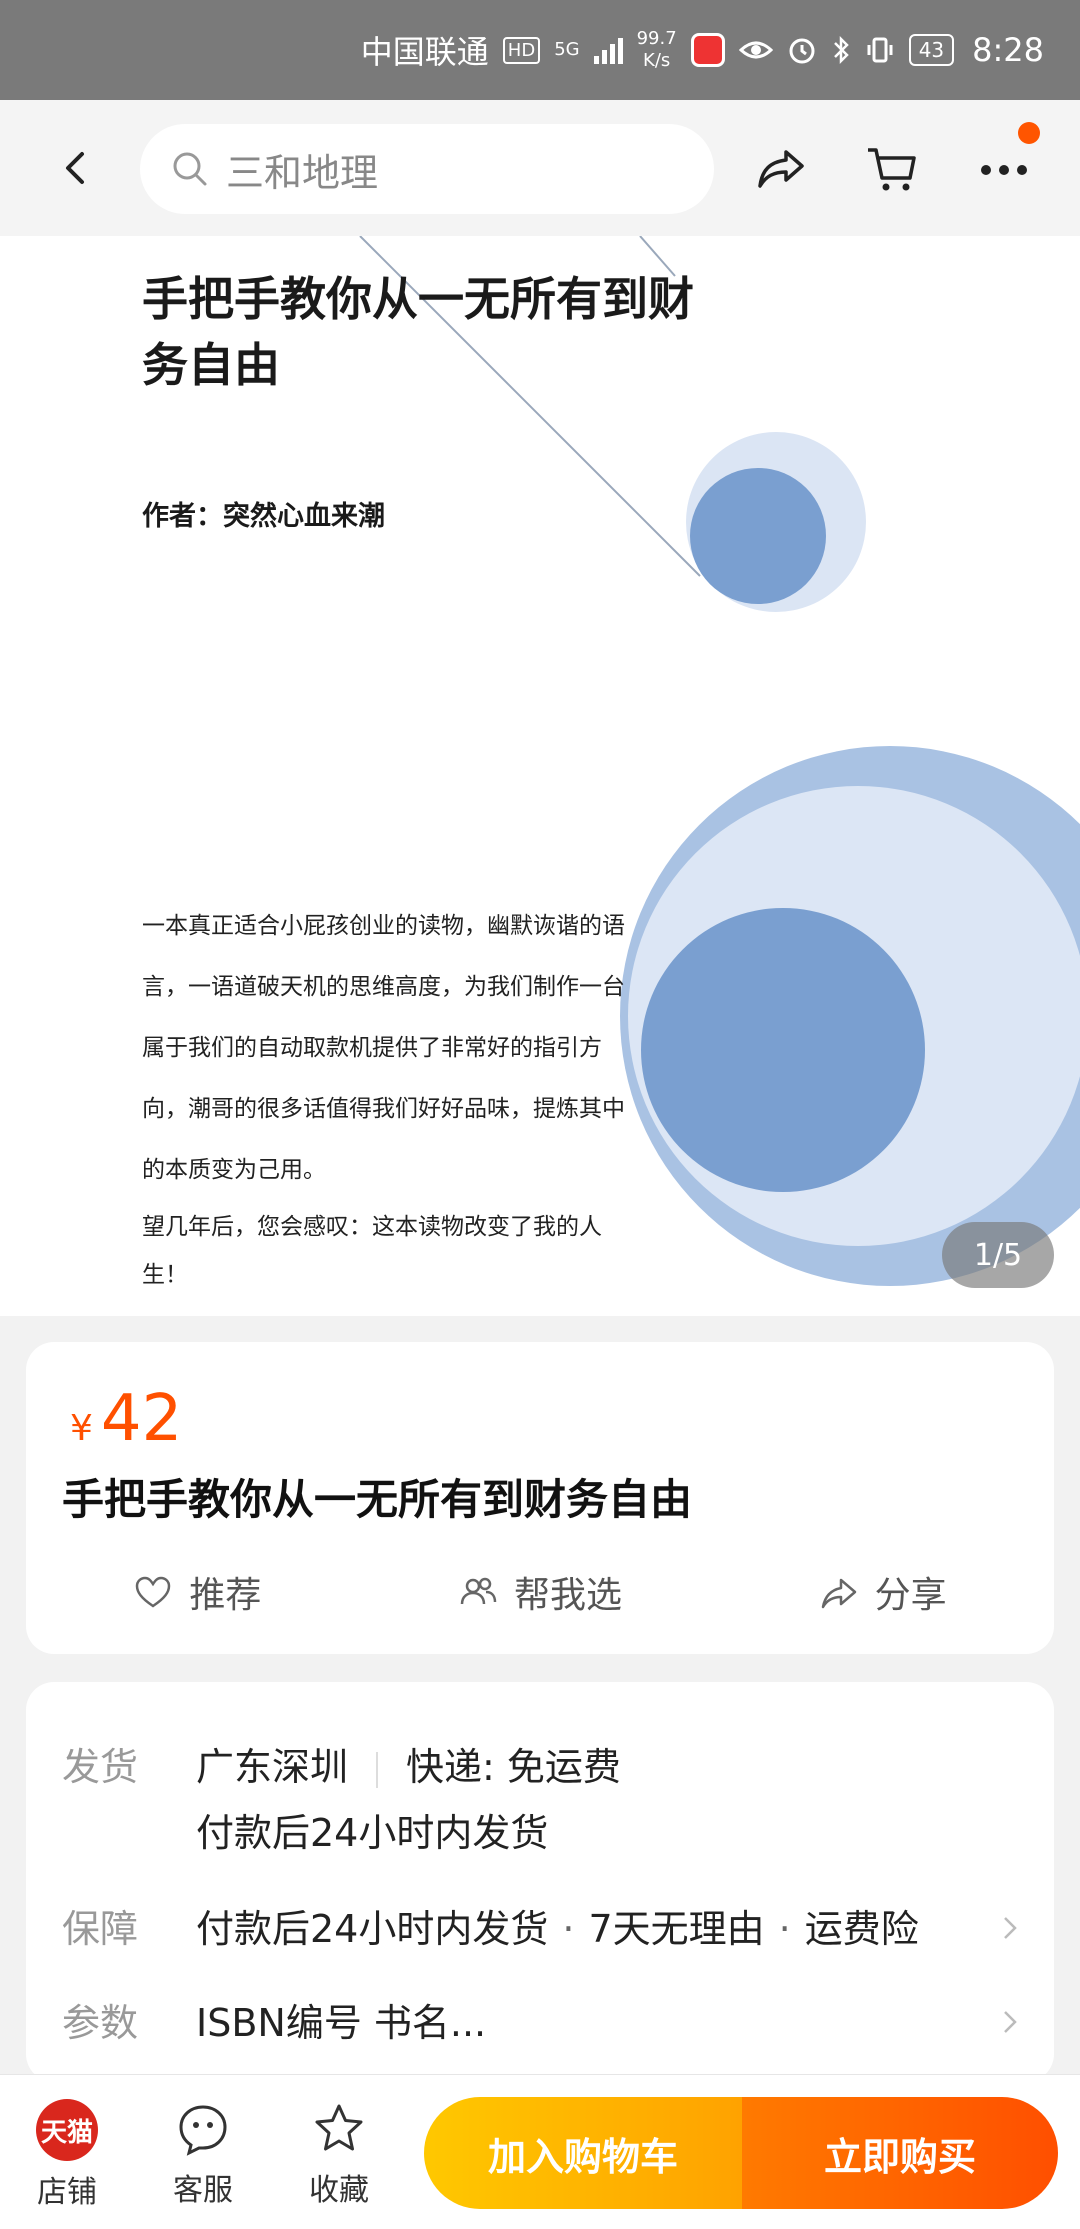 This screenshot has height=2229, width=1080. What do you see at coordinates (998, 1255) in the screenshot?
I see `image-page-indicator: 1/5` at bounding box center [998, 1255].